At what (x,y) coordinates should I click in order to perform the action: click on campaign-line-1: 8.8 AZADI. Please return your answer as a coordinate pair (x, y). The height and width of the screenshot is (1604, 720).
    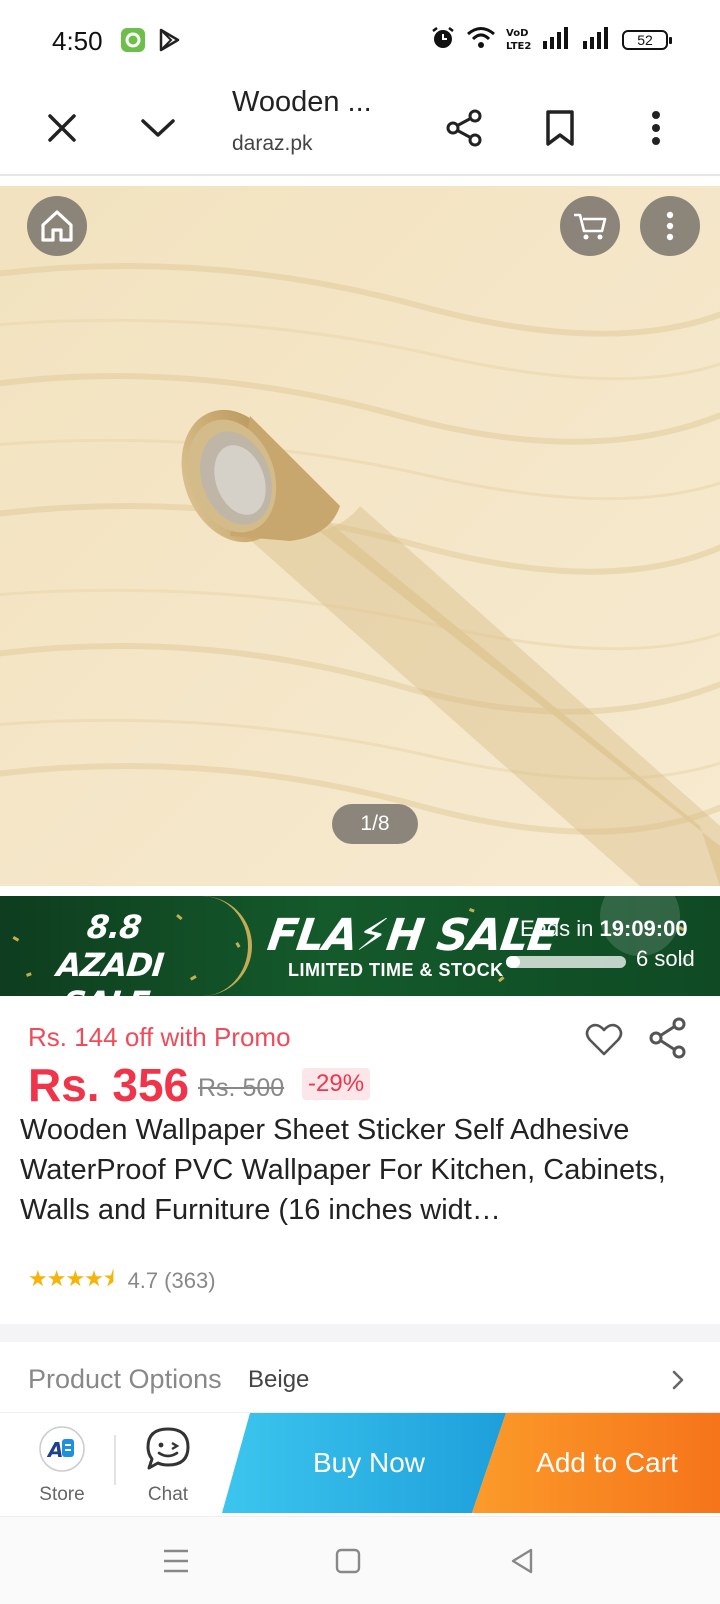
    Looking at the image, I should click on (110, 946).